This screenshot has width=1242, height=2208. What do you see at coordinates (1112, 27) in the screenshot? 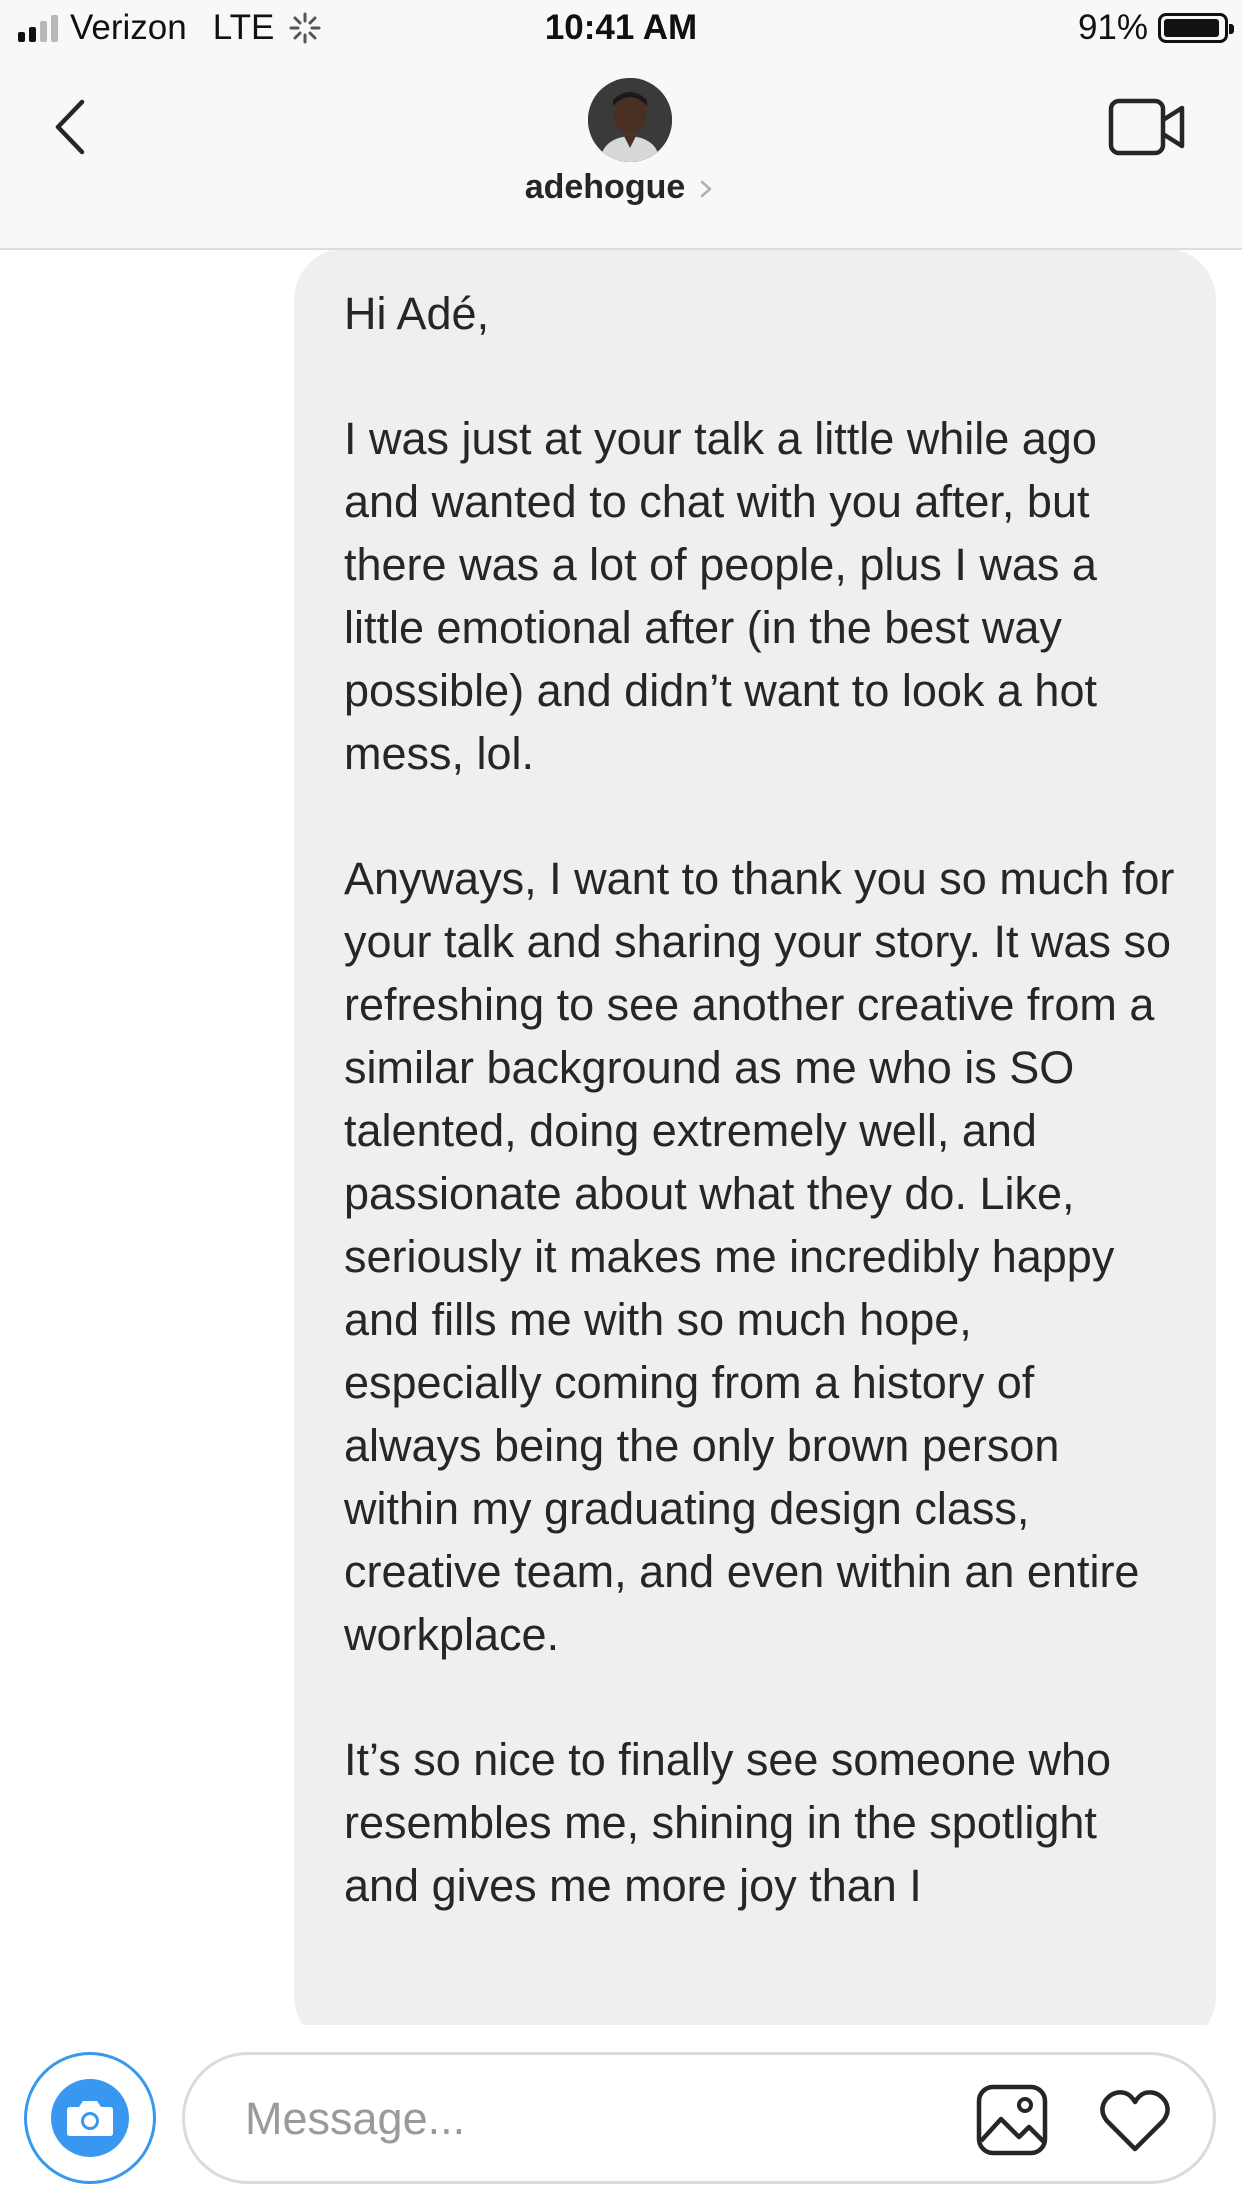
I see `battery-percent: 91%` at bounding box center [1112, 27].